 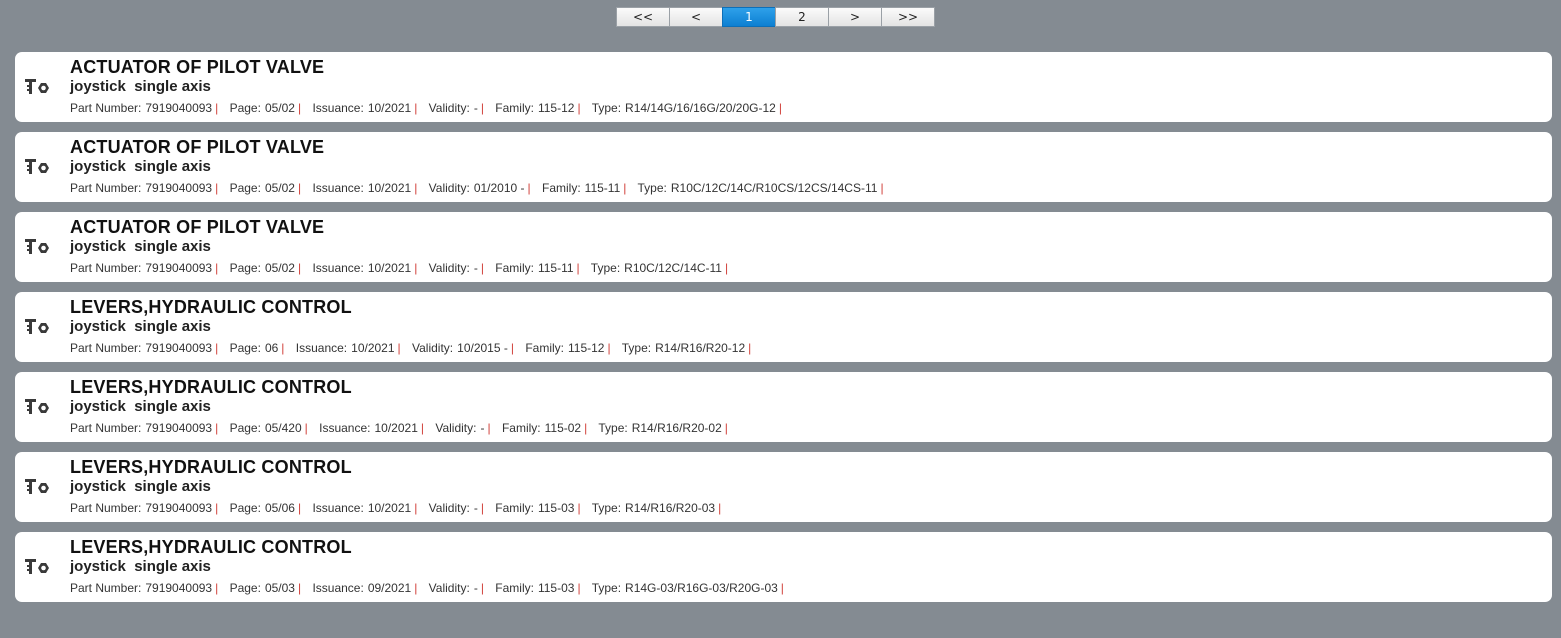 I want to click on page-value: 05/420, so click(x=283, y=428).